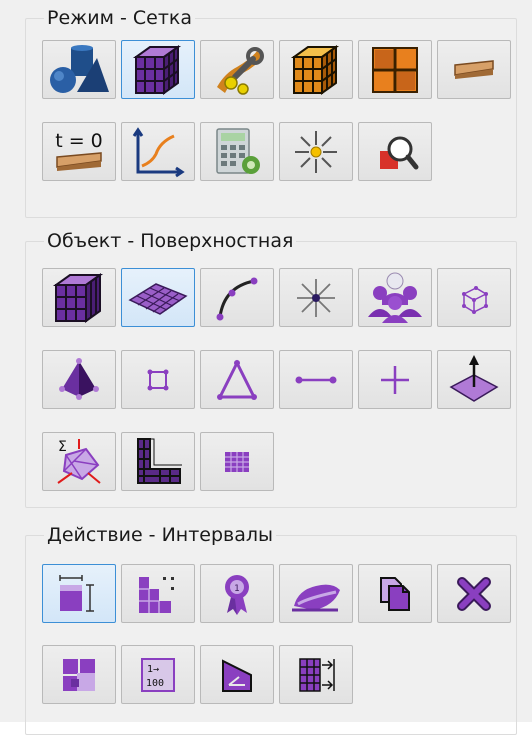 The image size is (532, 735). Describe the element at coordinates (79, 141) in the screenshot. I see `time-zero-label: t = 0` at that location.